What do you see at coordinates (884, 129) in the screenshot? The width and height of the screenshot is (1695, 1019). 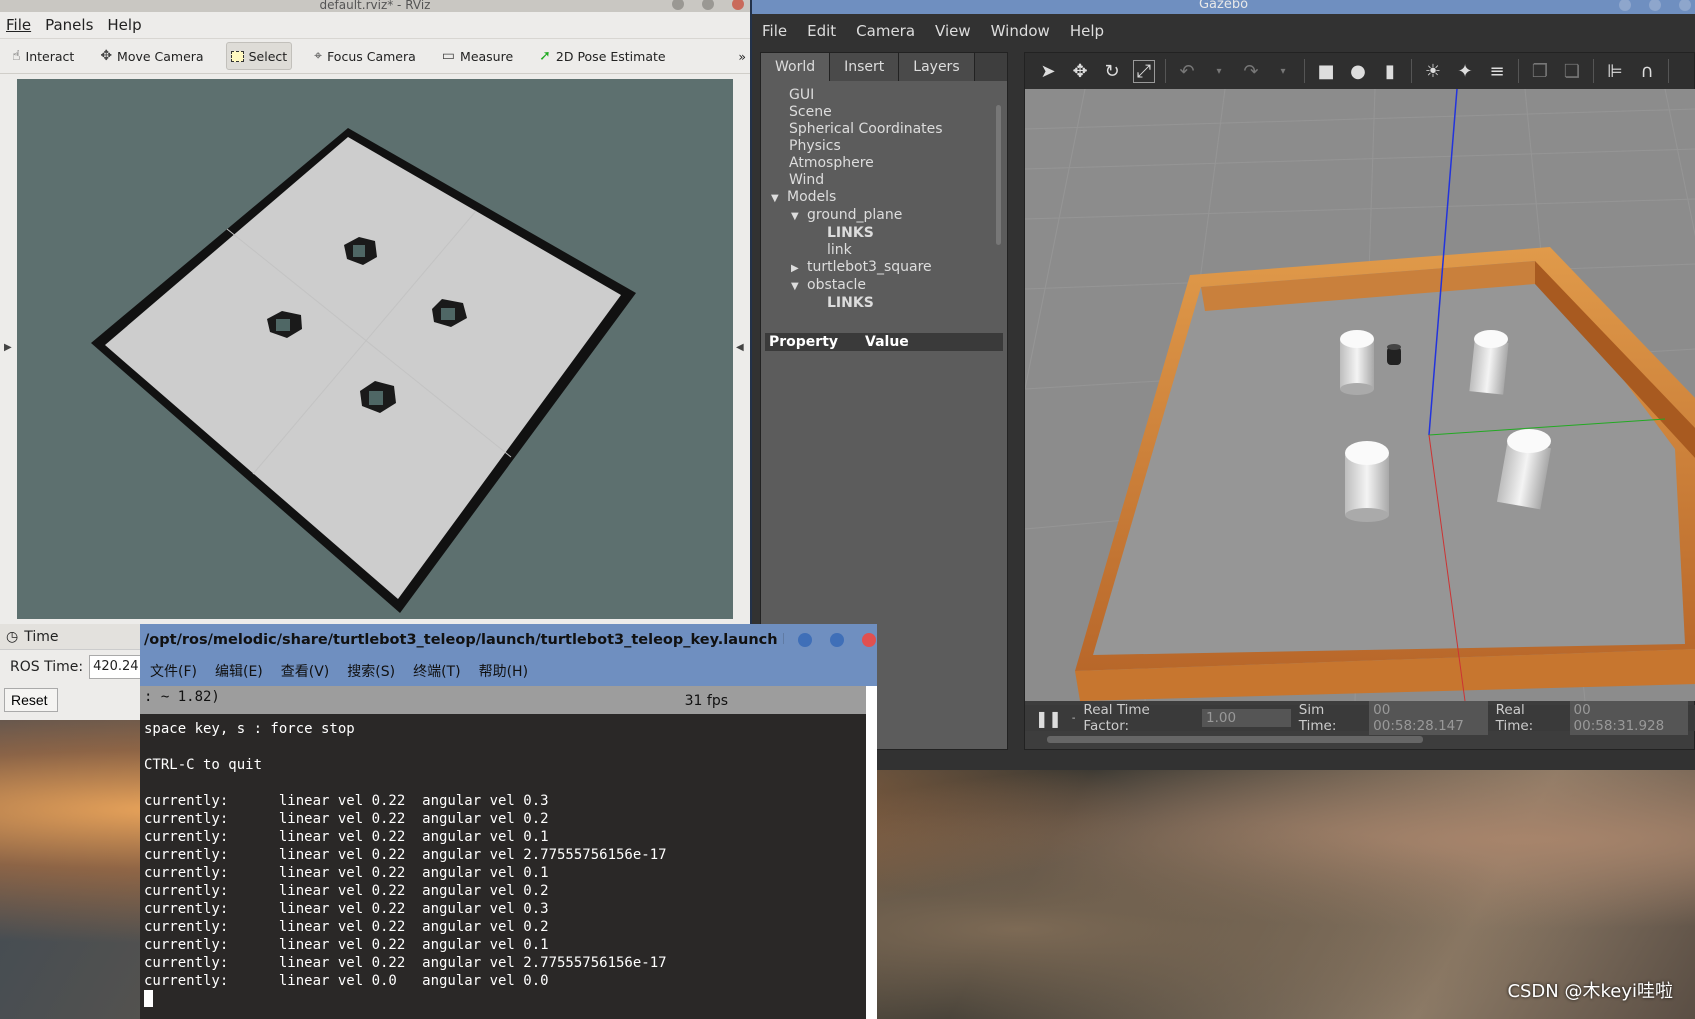 I see `tree-item: Spherical Coordinates` at bounding box center [884, 129].